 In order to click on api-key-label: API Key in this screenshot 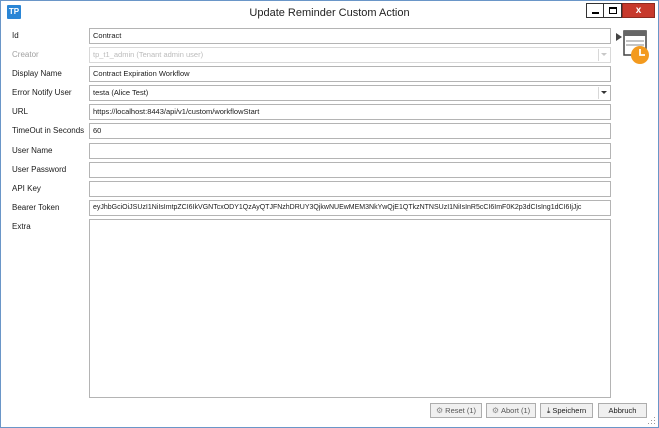, I will do `click(26, 188)`.